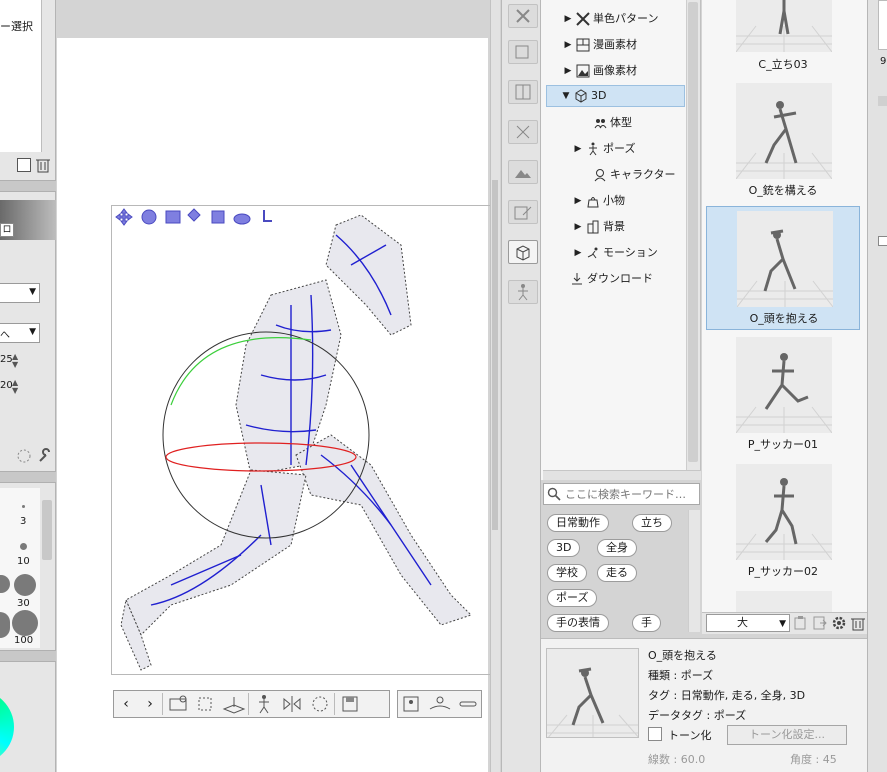  Describe the element at coordinates (578, 523) in the screenshot. I see `tag-daily-action: 日常動作` at that location.